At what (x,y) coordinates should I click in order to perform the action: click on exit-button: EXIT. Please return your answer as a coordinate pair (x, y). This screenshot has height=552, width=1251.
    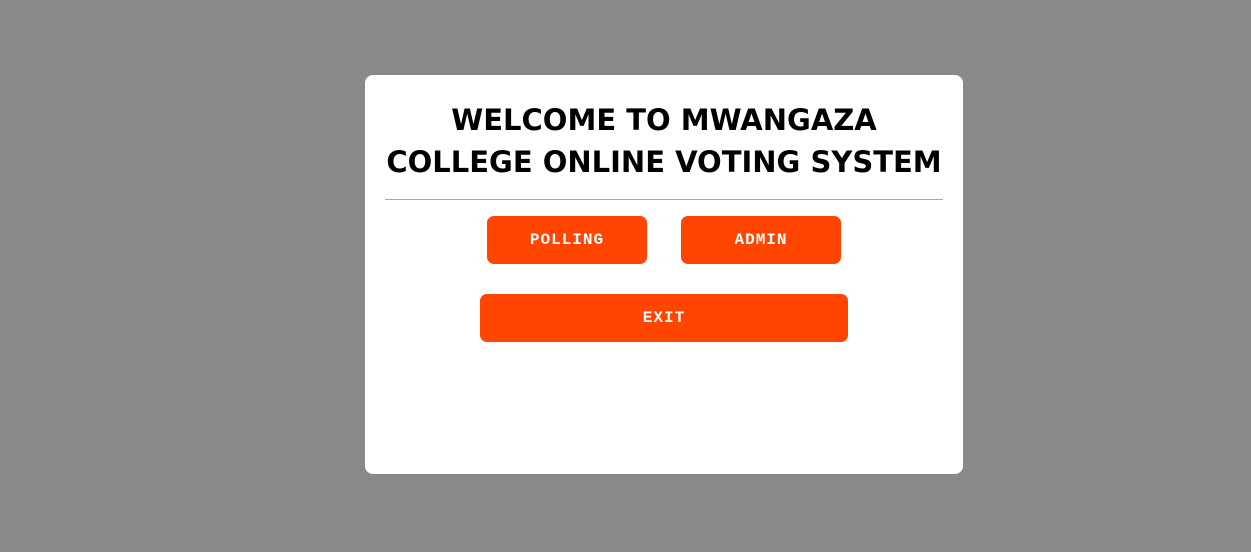
    Looking at the image, I should click on (664, 318).